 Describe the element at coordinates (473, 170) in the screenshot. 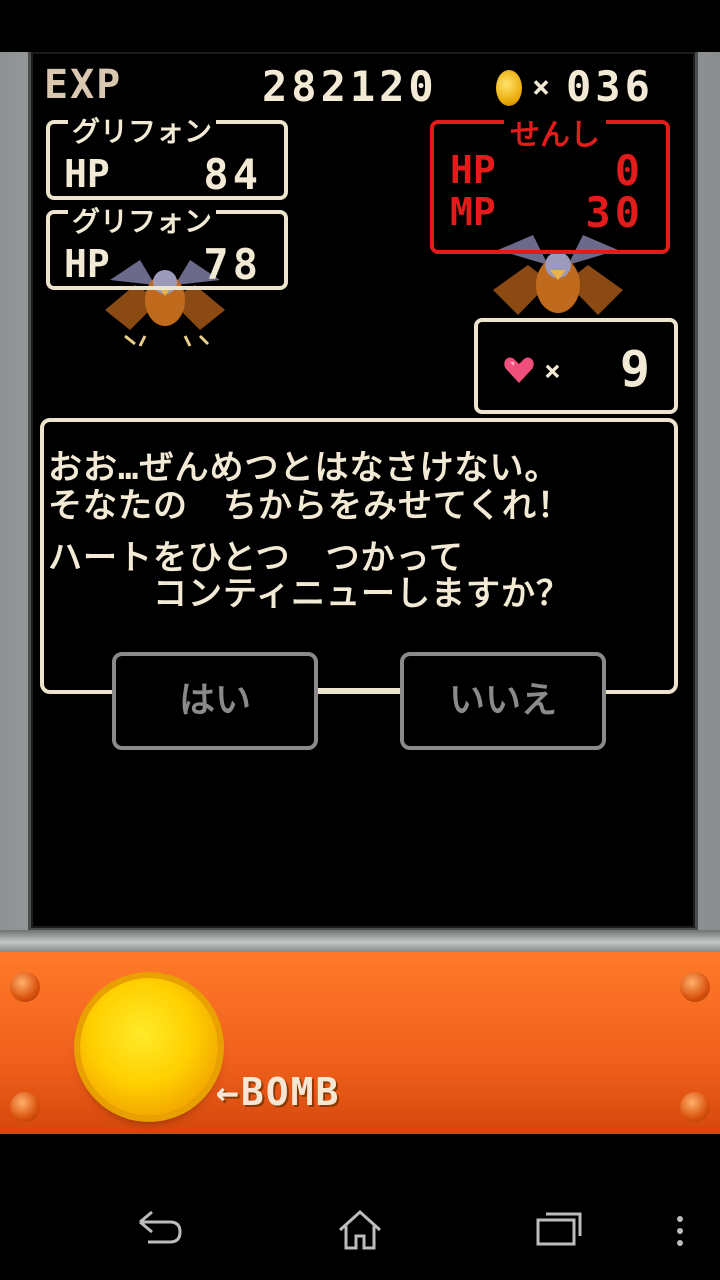

I see `player-hp-label: HP` at that location.